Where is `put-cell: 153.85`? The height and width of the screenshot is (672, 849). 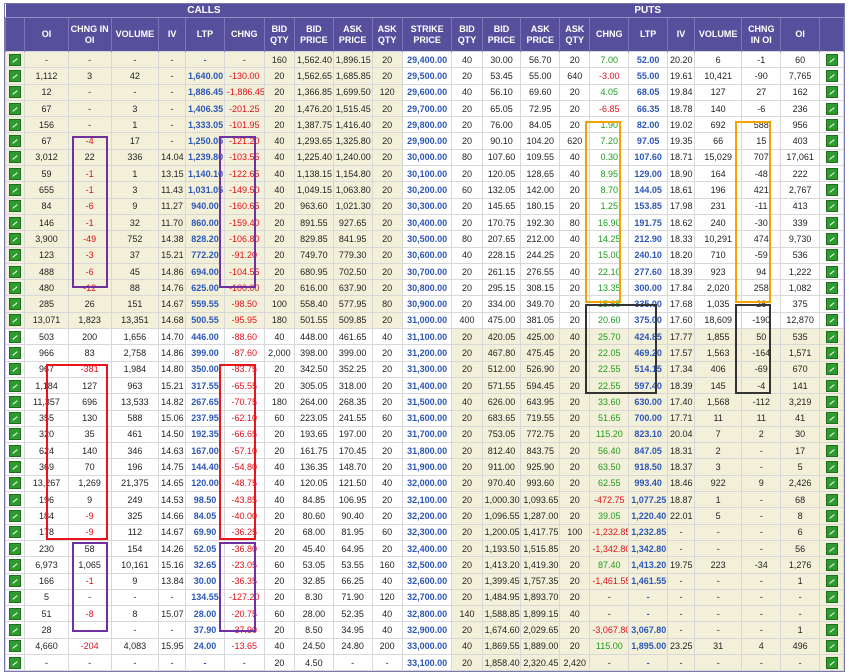
put-cell: 153.85 is located at coordinates (648, 206).